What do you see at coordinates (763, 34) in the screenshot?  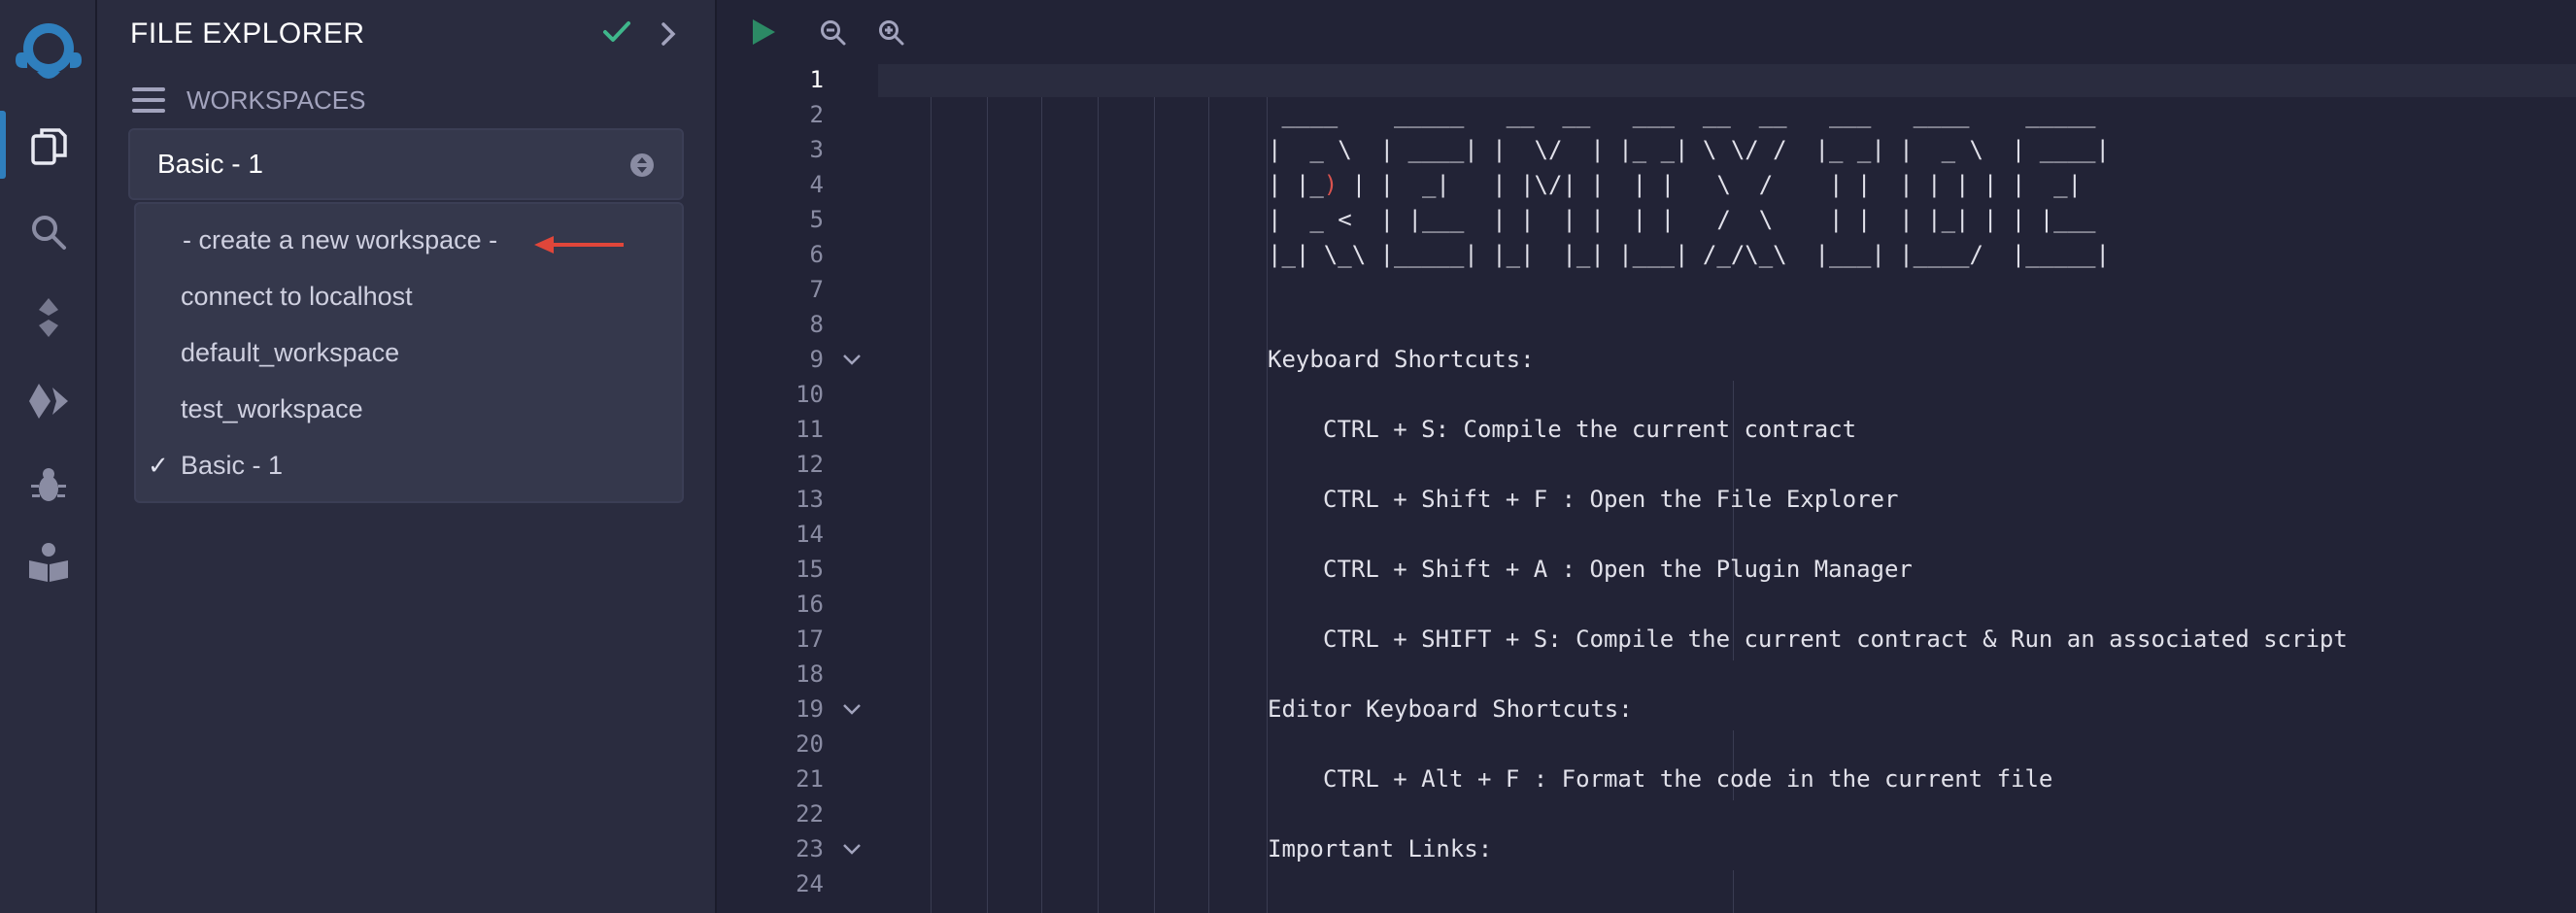 I see `run-script-icon` at bounding box center [763, 34].